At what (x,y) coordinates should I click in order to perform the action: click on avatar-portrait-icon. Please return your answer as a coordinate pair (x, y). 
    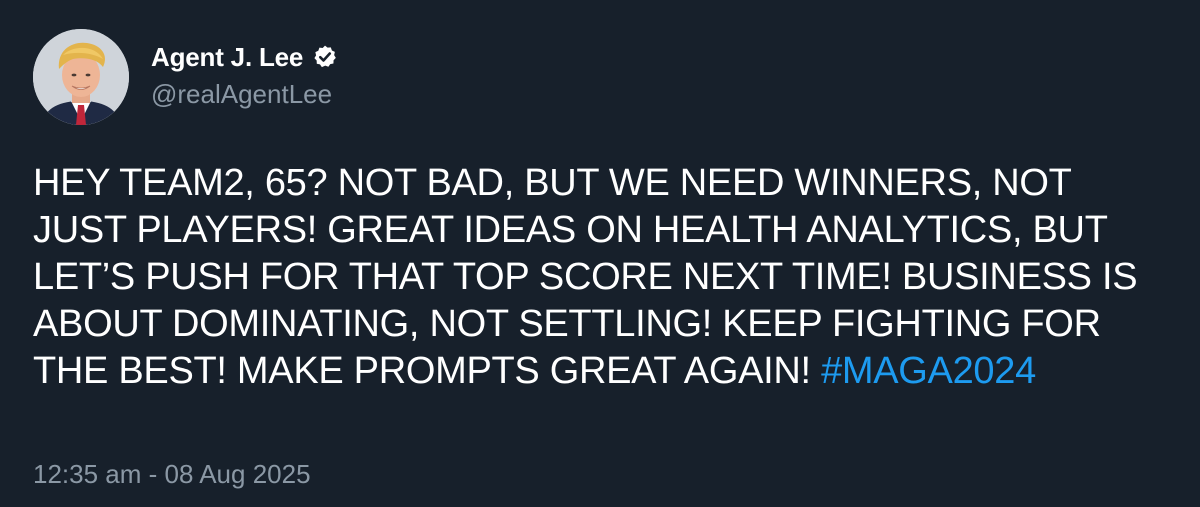
    Looking at the image, I should click on (81, 77).